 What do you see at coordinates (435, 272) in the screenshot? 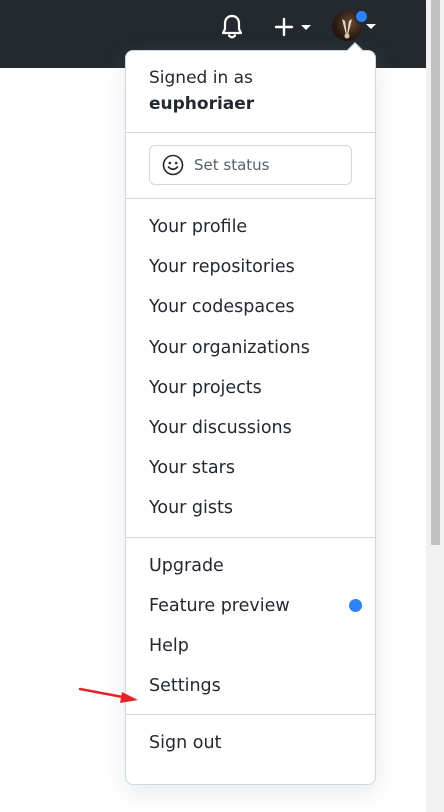
I see `scrollbar-thumb` at bounding box center [435, 272].